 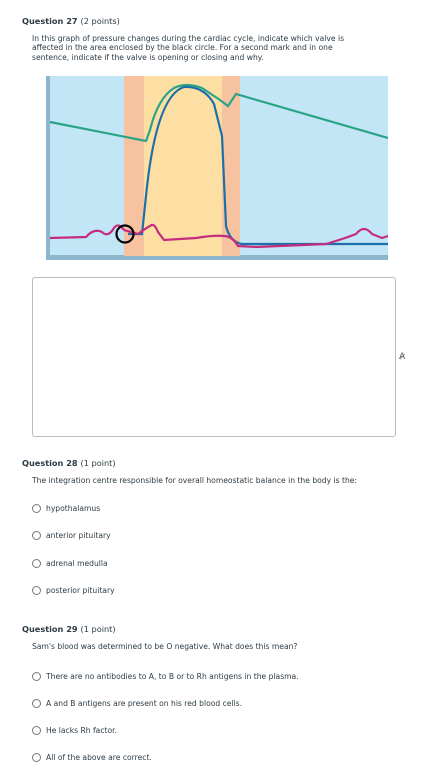 What do you see at coordinates (50, 21) in the screenshot?
I see `question-title-text: Question 27` at bounding box center [50, 21].